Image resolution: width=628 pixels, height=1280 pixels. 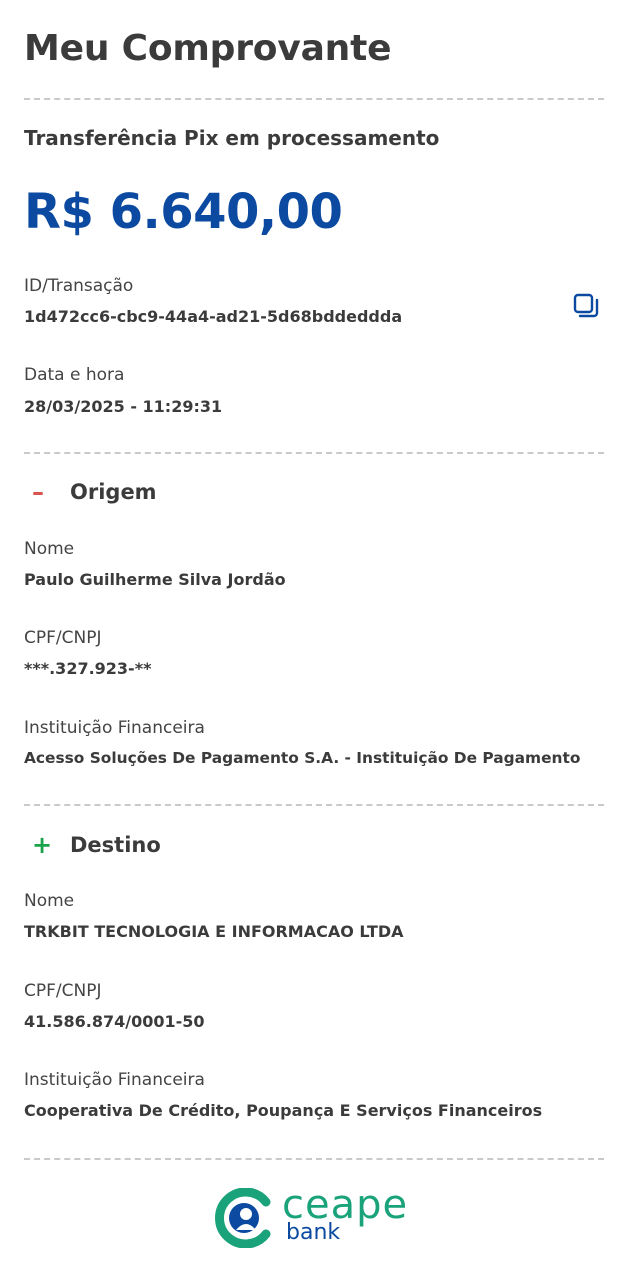 I want to click on destination-title: Destino, so click(x=115, y=845).